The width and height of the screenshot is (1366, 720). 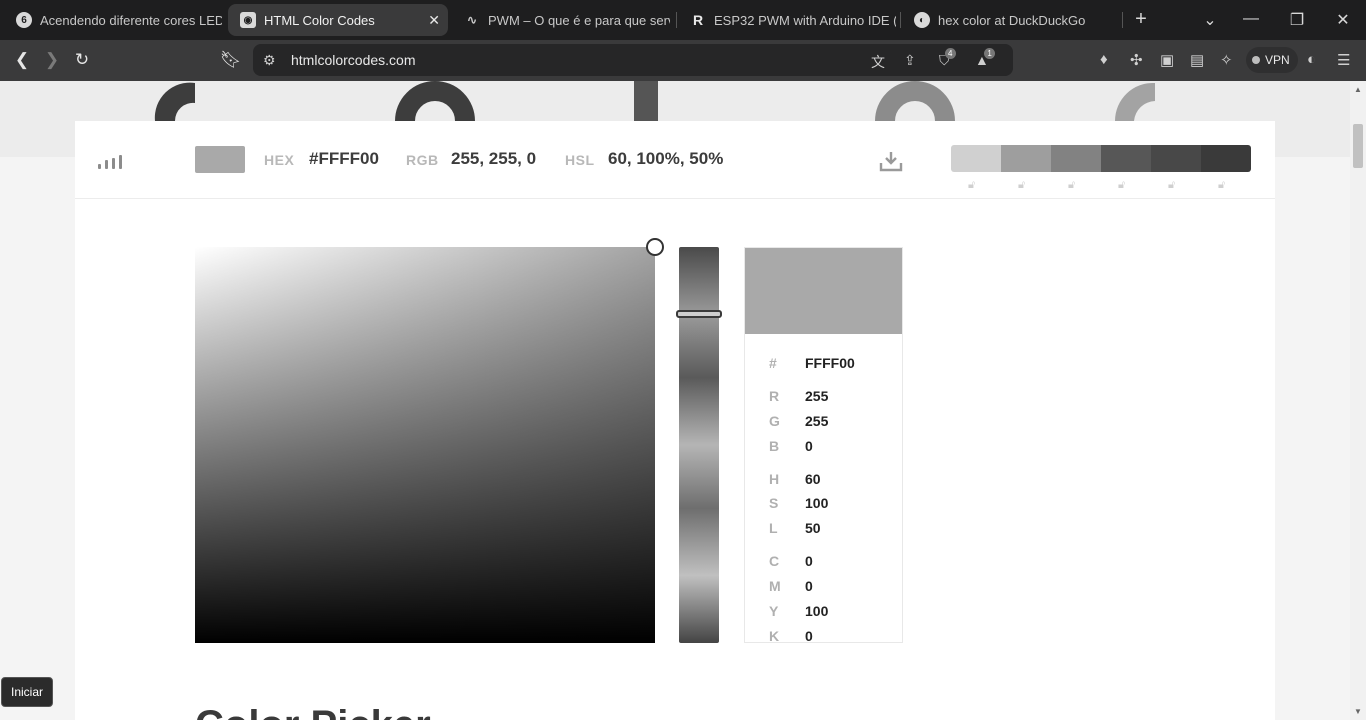 What do you see at coordinates (795, 528) in the screenshot?
I see `lightness-row: L 50` at bounding box center [795, 528].